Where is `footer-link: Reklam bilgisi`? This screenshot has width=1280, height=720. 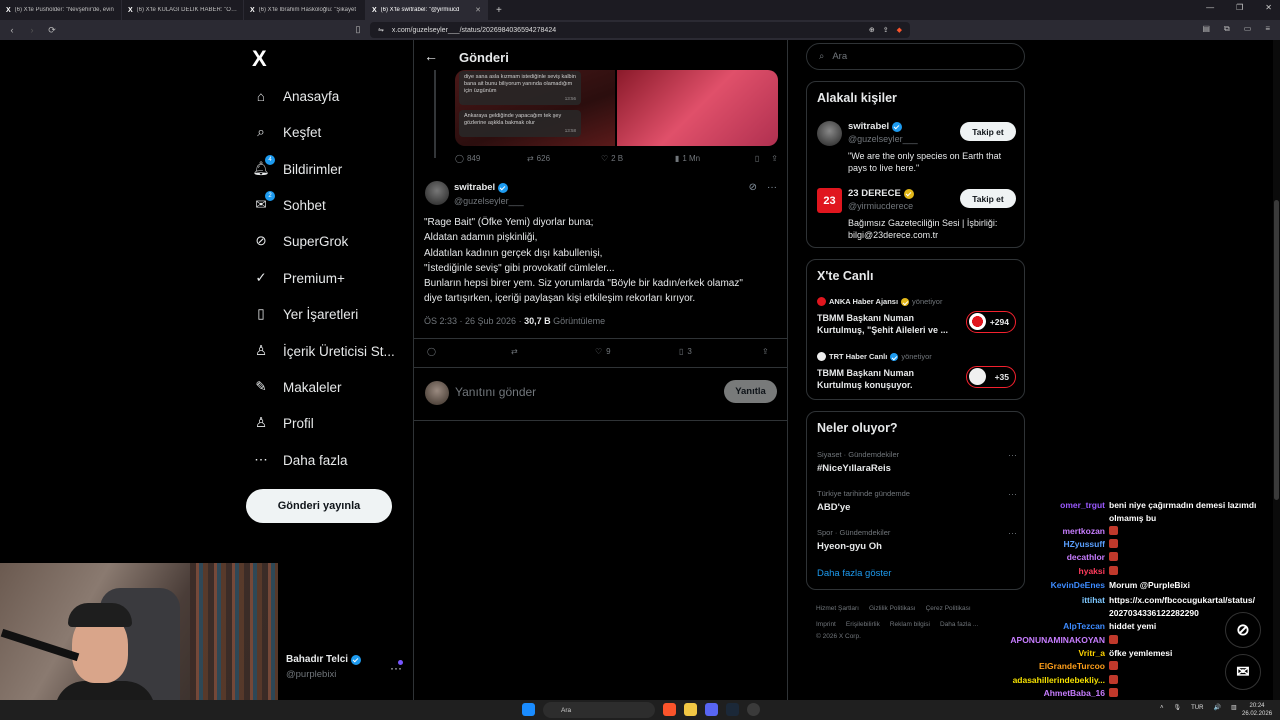 footer-link: Reklam bilgisi is located at coordinates (910, 624).